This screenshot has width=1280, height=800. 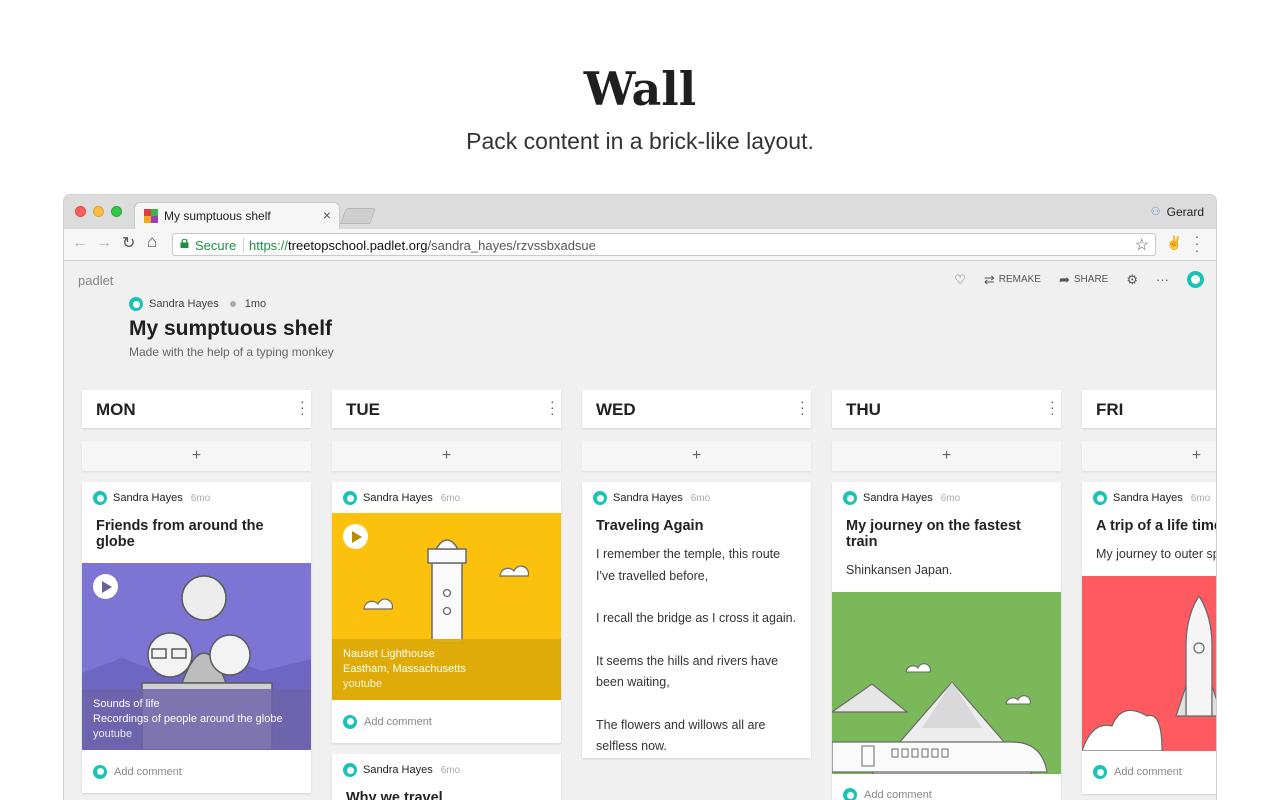 What do you see at coordinates (899, 570) in the screenshot?
I see `post-paragraph: Shinkansen Japan.` at bounding box center [899, 570].